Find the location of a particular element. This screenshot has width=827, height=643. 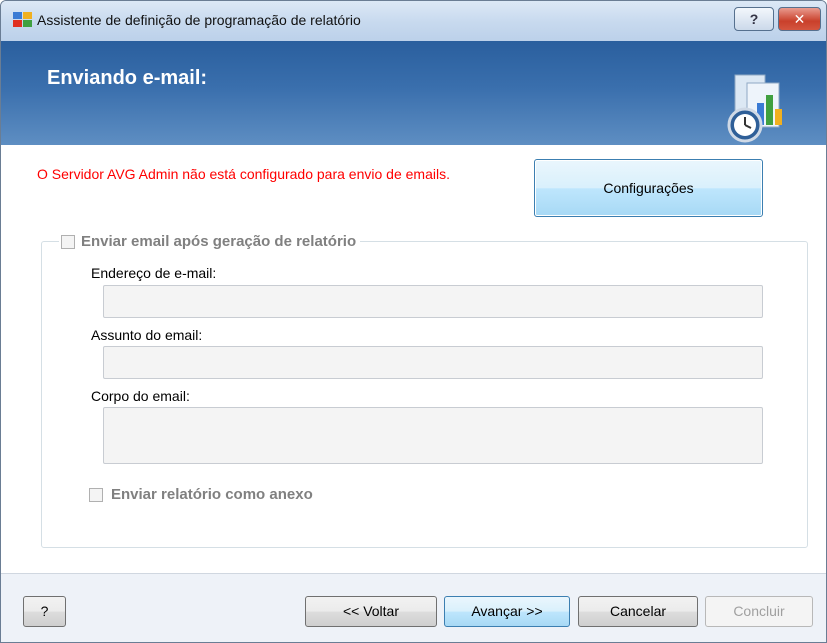

wizard-footer: ? << Voltar Avançar >> Cancelar Concluir is located at coordinates (413, 607).